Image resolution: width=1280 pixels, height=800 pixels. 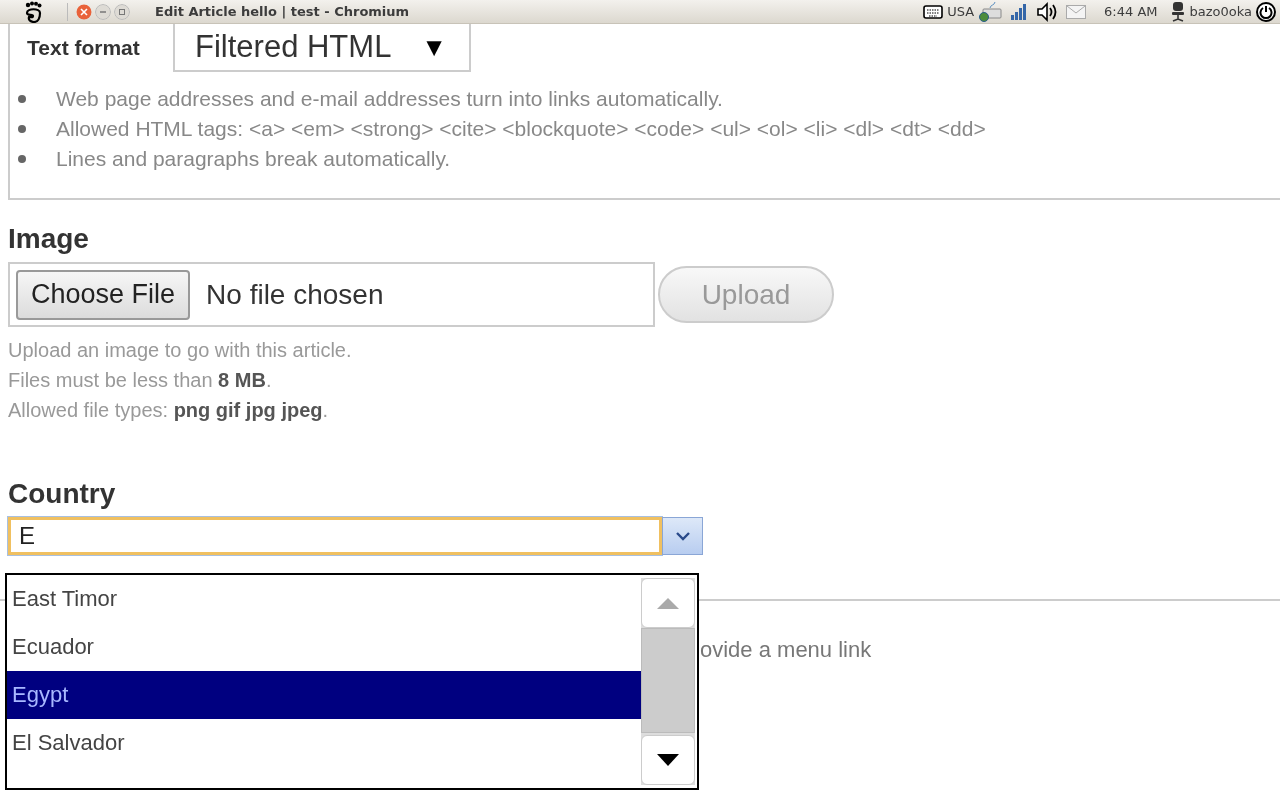 What do you see at coordinates (1047, 11) in the screenshot?
I see `speaker-icon` at bounding box center [1047, 11].